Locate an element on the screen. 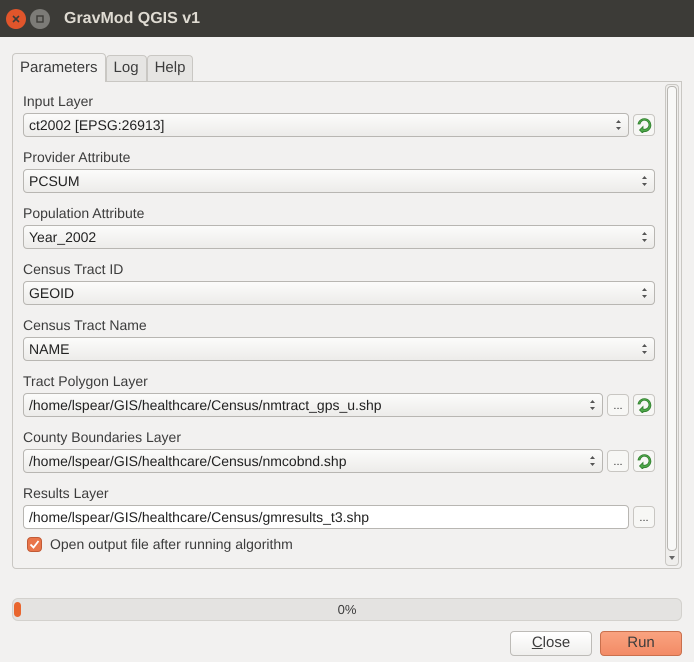 Image resolution: width=694 pixels, height=662 pixels. scroll-down-icon is located at coordinates (672, 558).